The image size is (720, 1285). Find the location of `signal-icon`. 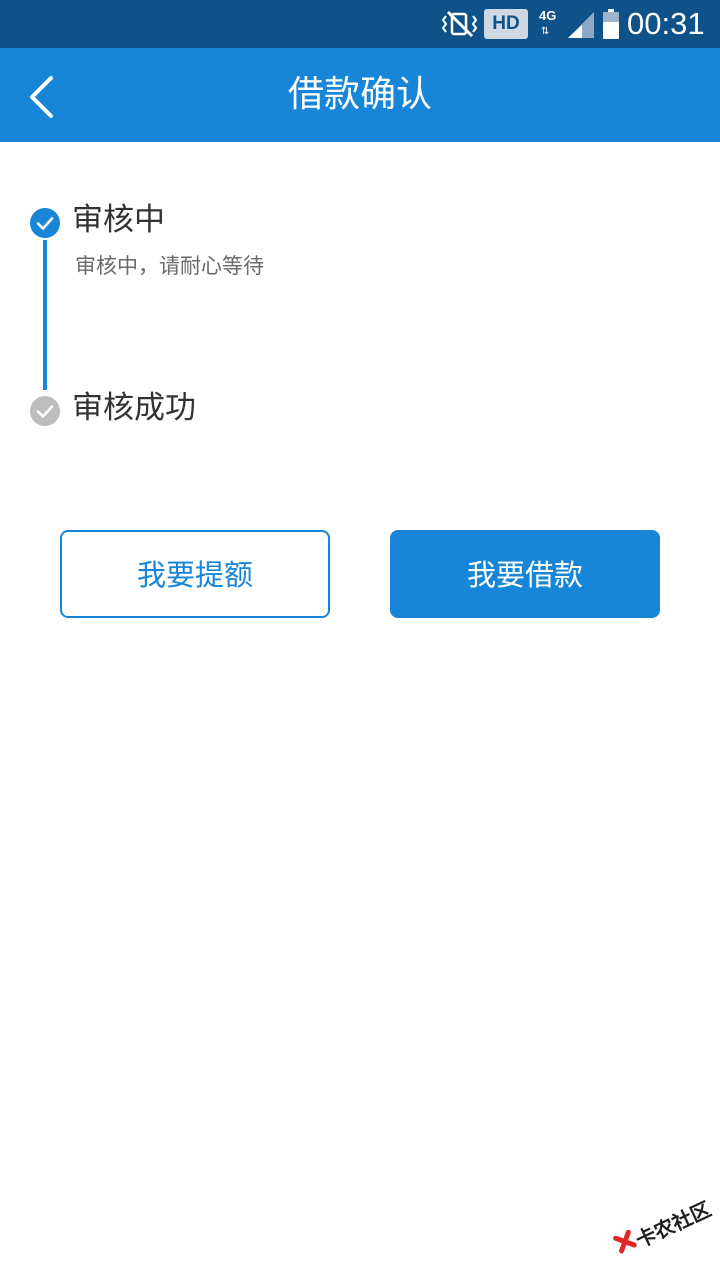

signal-icon is located at coordinates (581, 25).